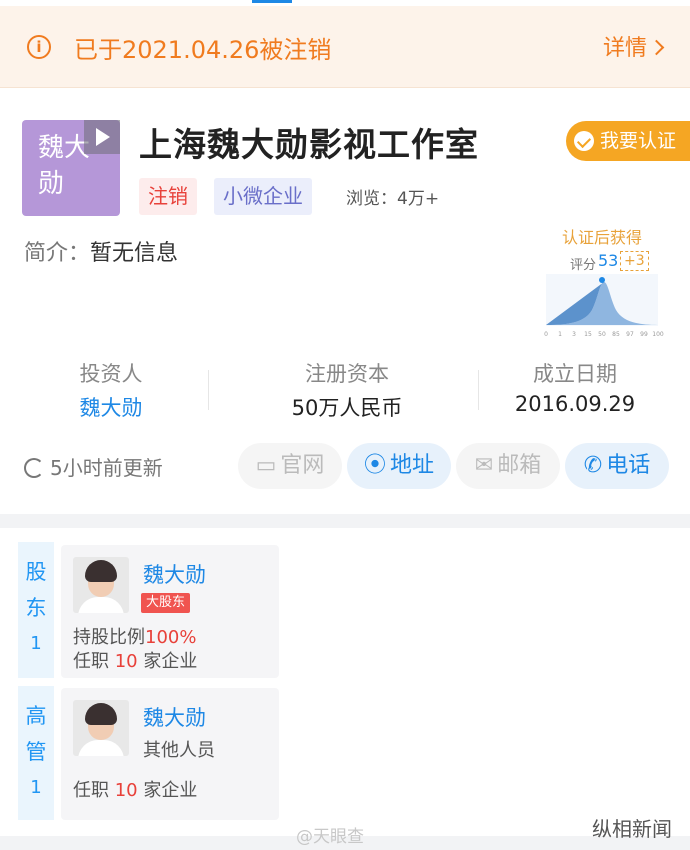 This screenshot has height=850, width=690. Describe the element at coordinates (39, 47) in the screenshot. I see `info-icon: i` at that location.